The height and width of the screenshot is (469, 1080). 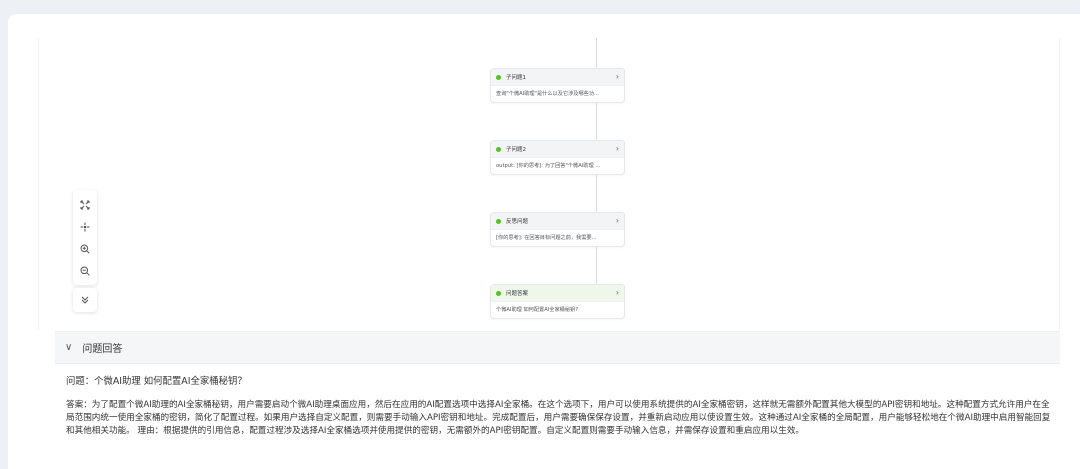 I want to click on node-title: 子问题2, so click(x=516, y=150).